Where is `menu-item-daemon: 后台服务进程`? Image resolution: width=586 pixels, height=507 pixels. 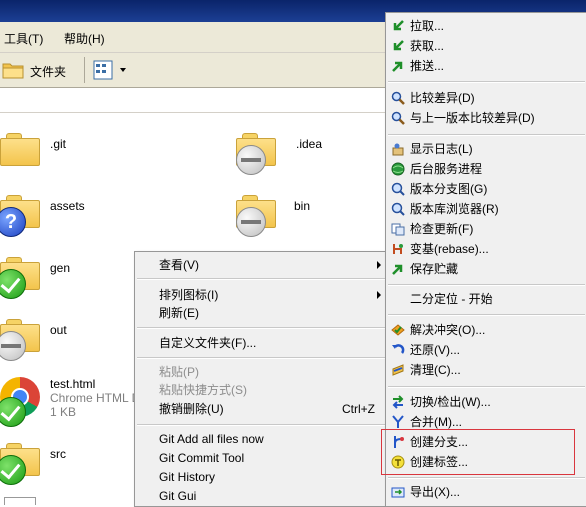 menu-item-daemon: 后台服务进程 is located at coordinates (486, 169).